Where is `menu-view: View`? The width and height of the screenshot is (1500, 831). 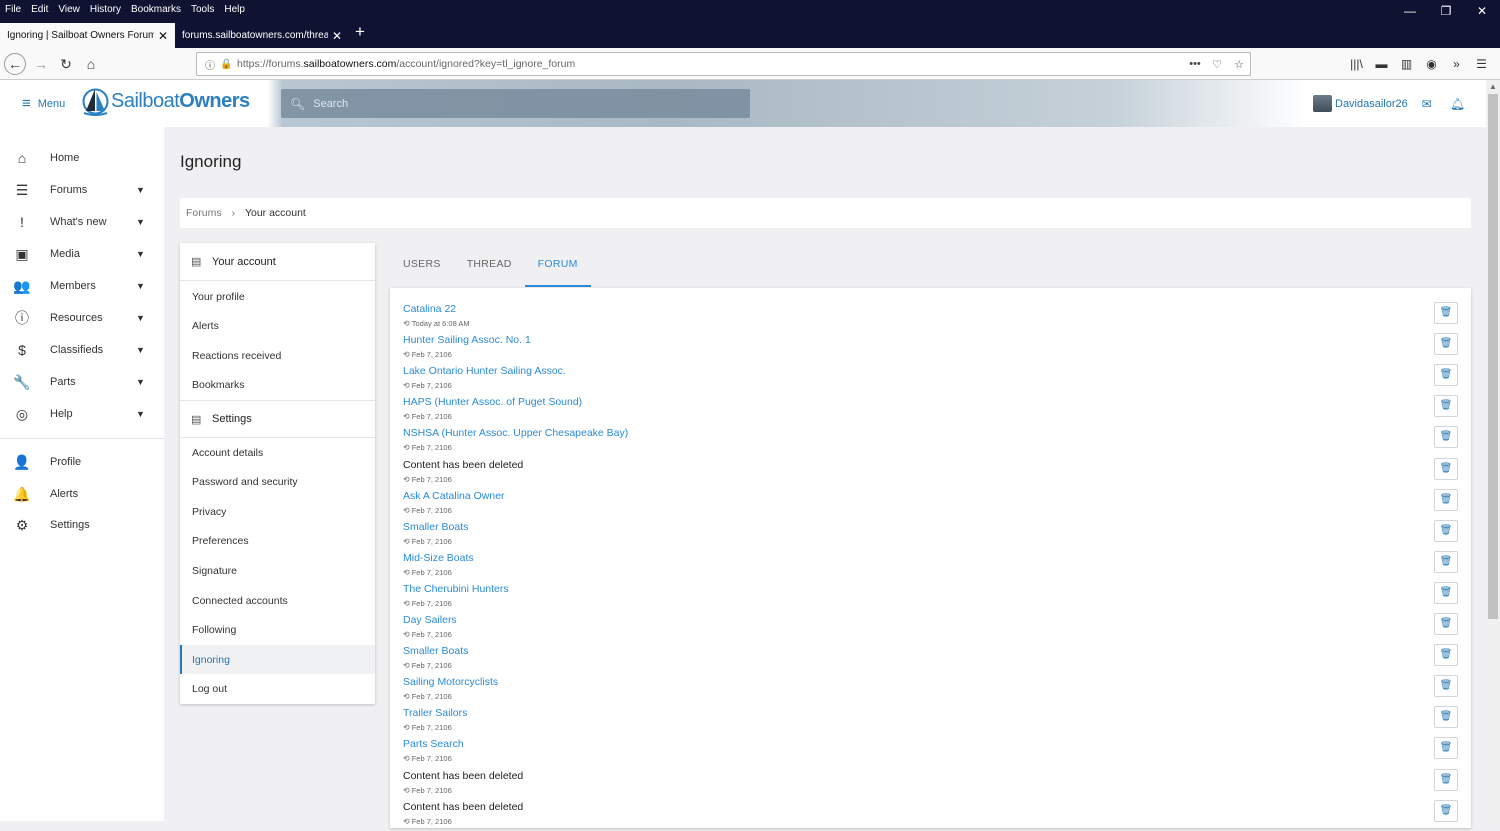 menu-view: View is located at coordinates (69, 9).